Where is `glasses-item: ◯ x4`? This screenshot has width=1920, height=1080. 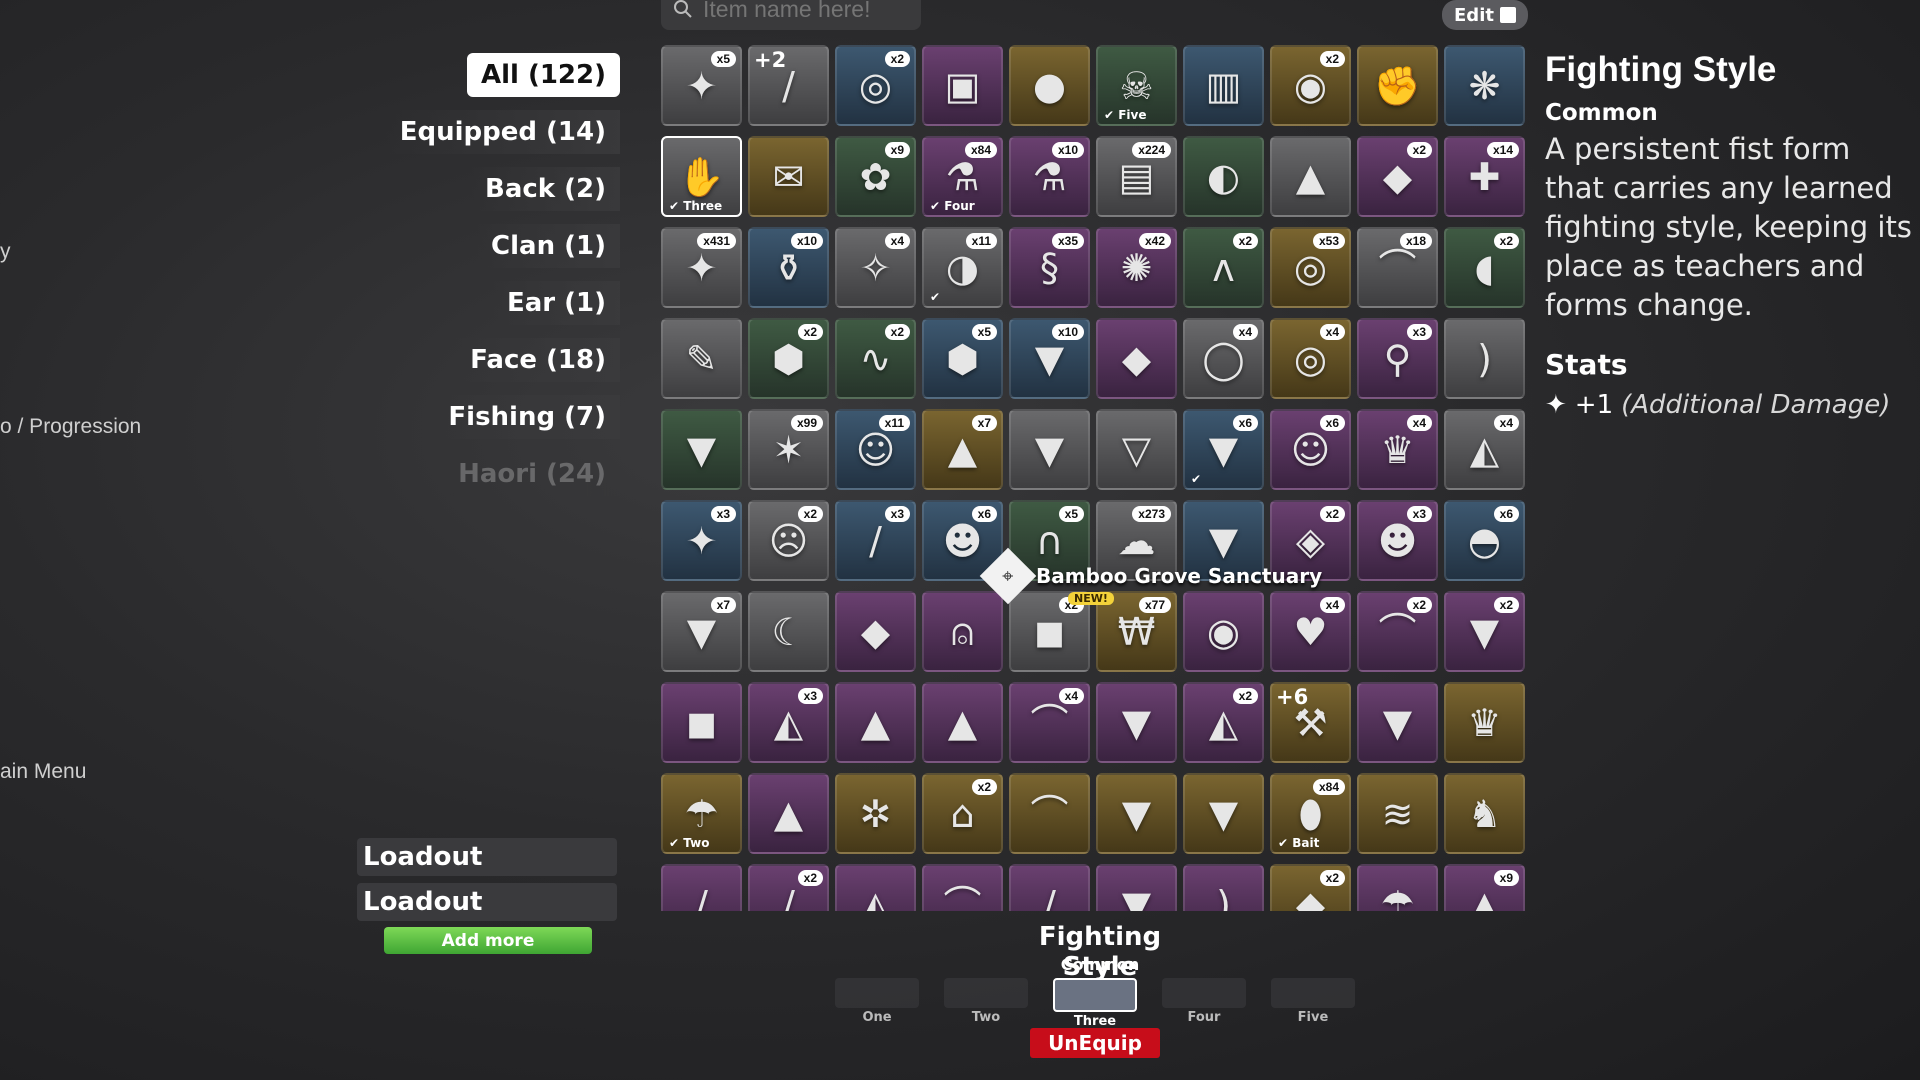 glasses-item: ◯ x4 is located at coordinates (1223, 358).